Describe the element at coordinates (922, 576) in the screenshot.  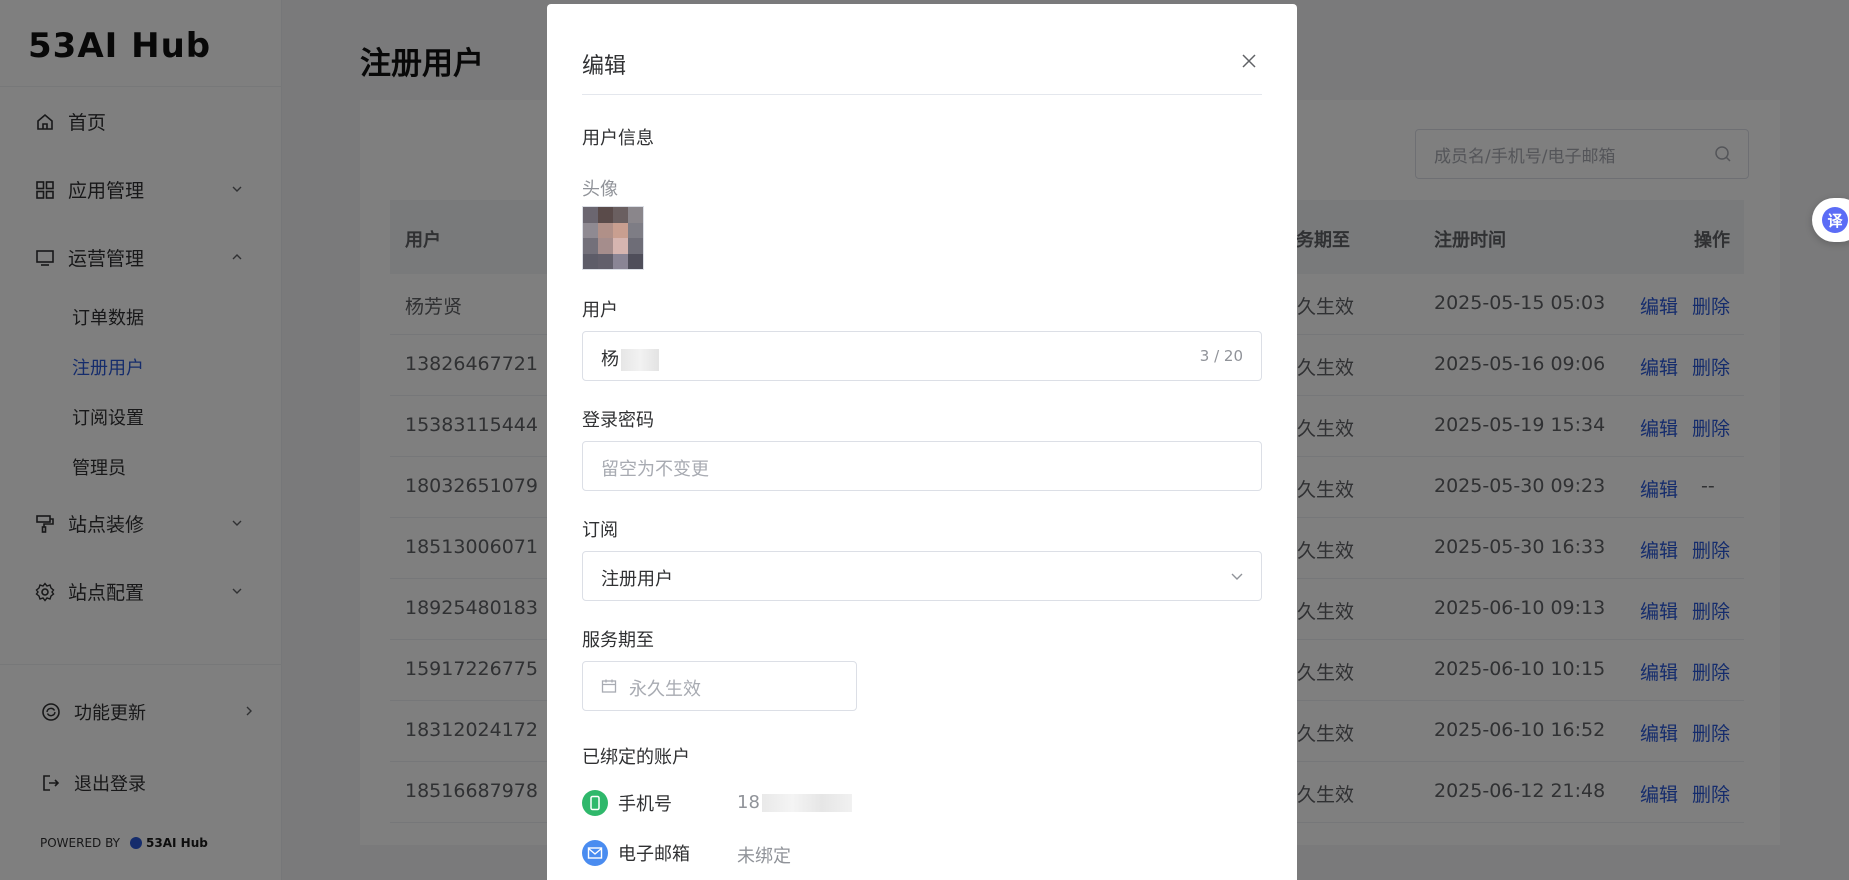
I see `subscription-select: 注册用户` at that location.